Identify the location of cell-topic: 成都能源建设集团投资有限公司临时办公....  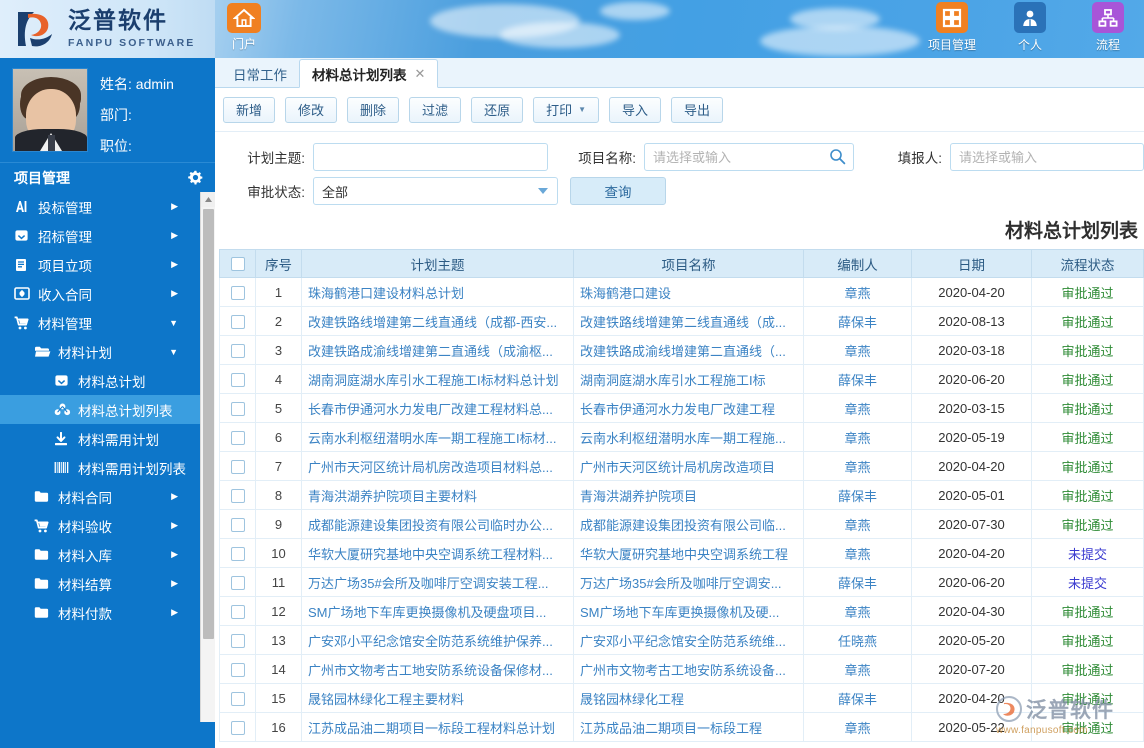
(437, 524).